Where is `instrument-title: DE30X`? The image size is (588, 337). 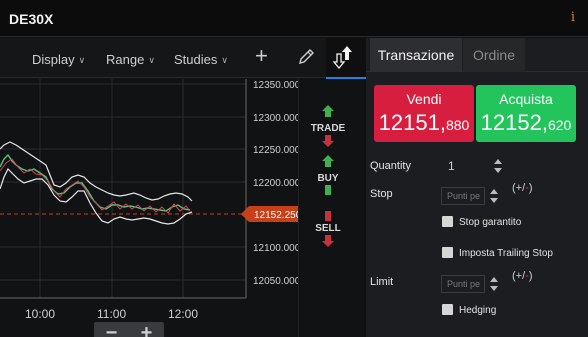 instrument-title: DE30X is located at coordinates (31, 19).